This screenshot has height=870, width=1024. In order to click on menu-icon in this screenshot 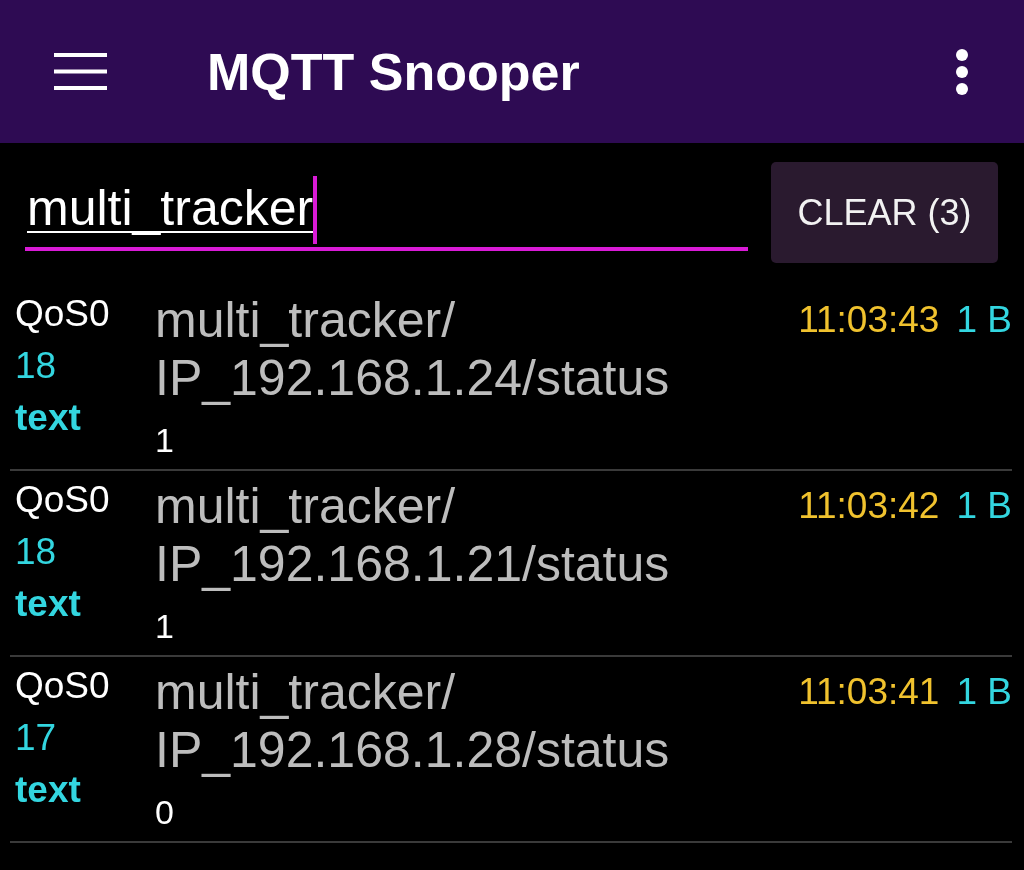, I will do `click(80, 71)`.